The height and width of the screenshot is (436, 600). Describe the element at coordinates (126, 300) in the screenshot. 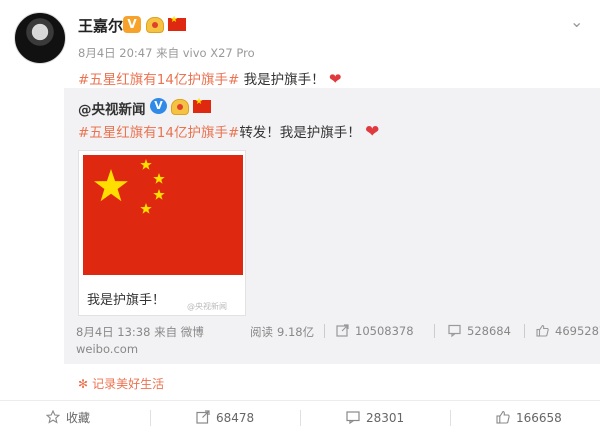

I see `card-caption: 我是护旗手！` at that location.